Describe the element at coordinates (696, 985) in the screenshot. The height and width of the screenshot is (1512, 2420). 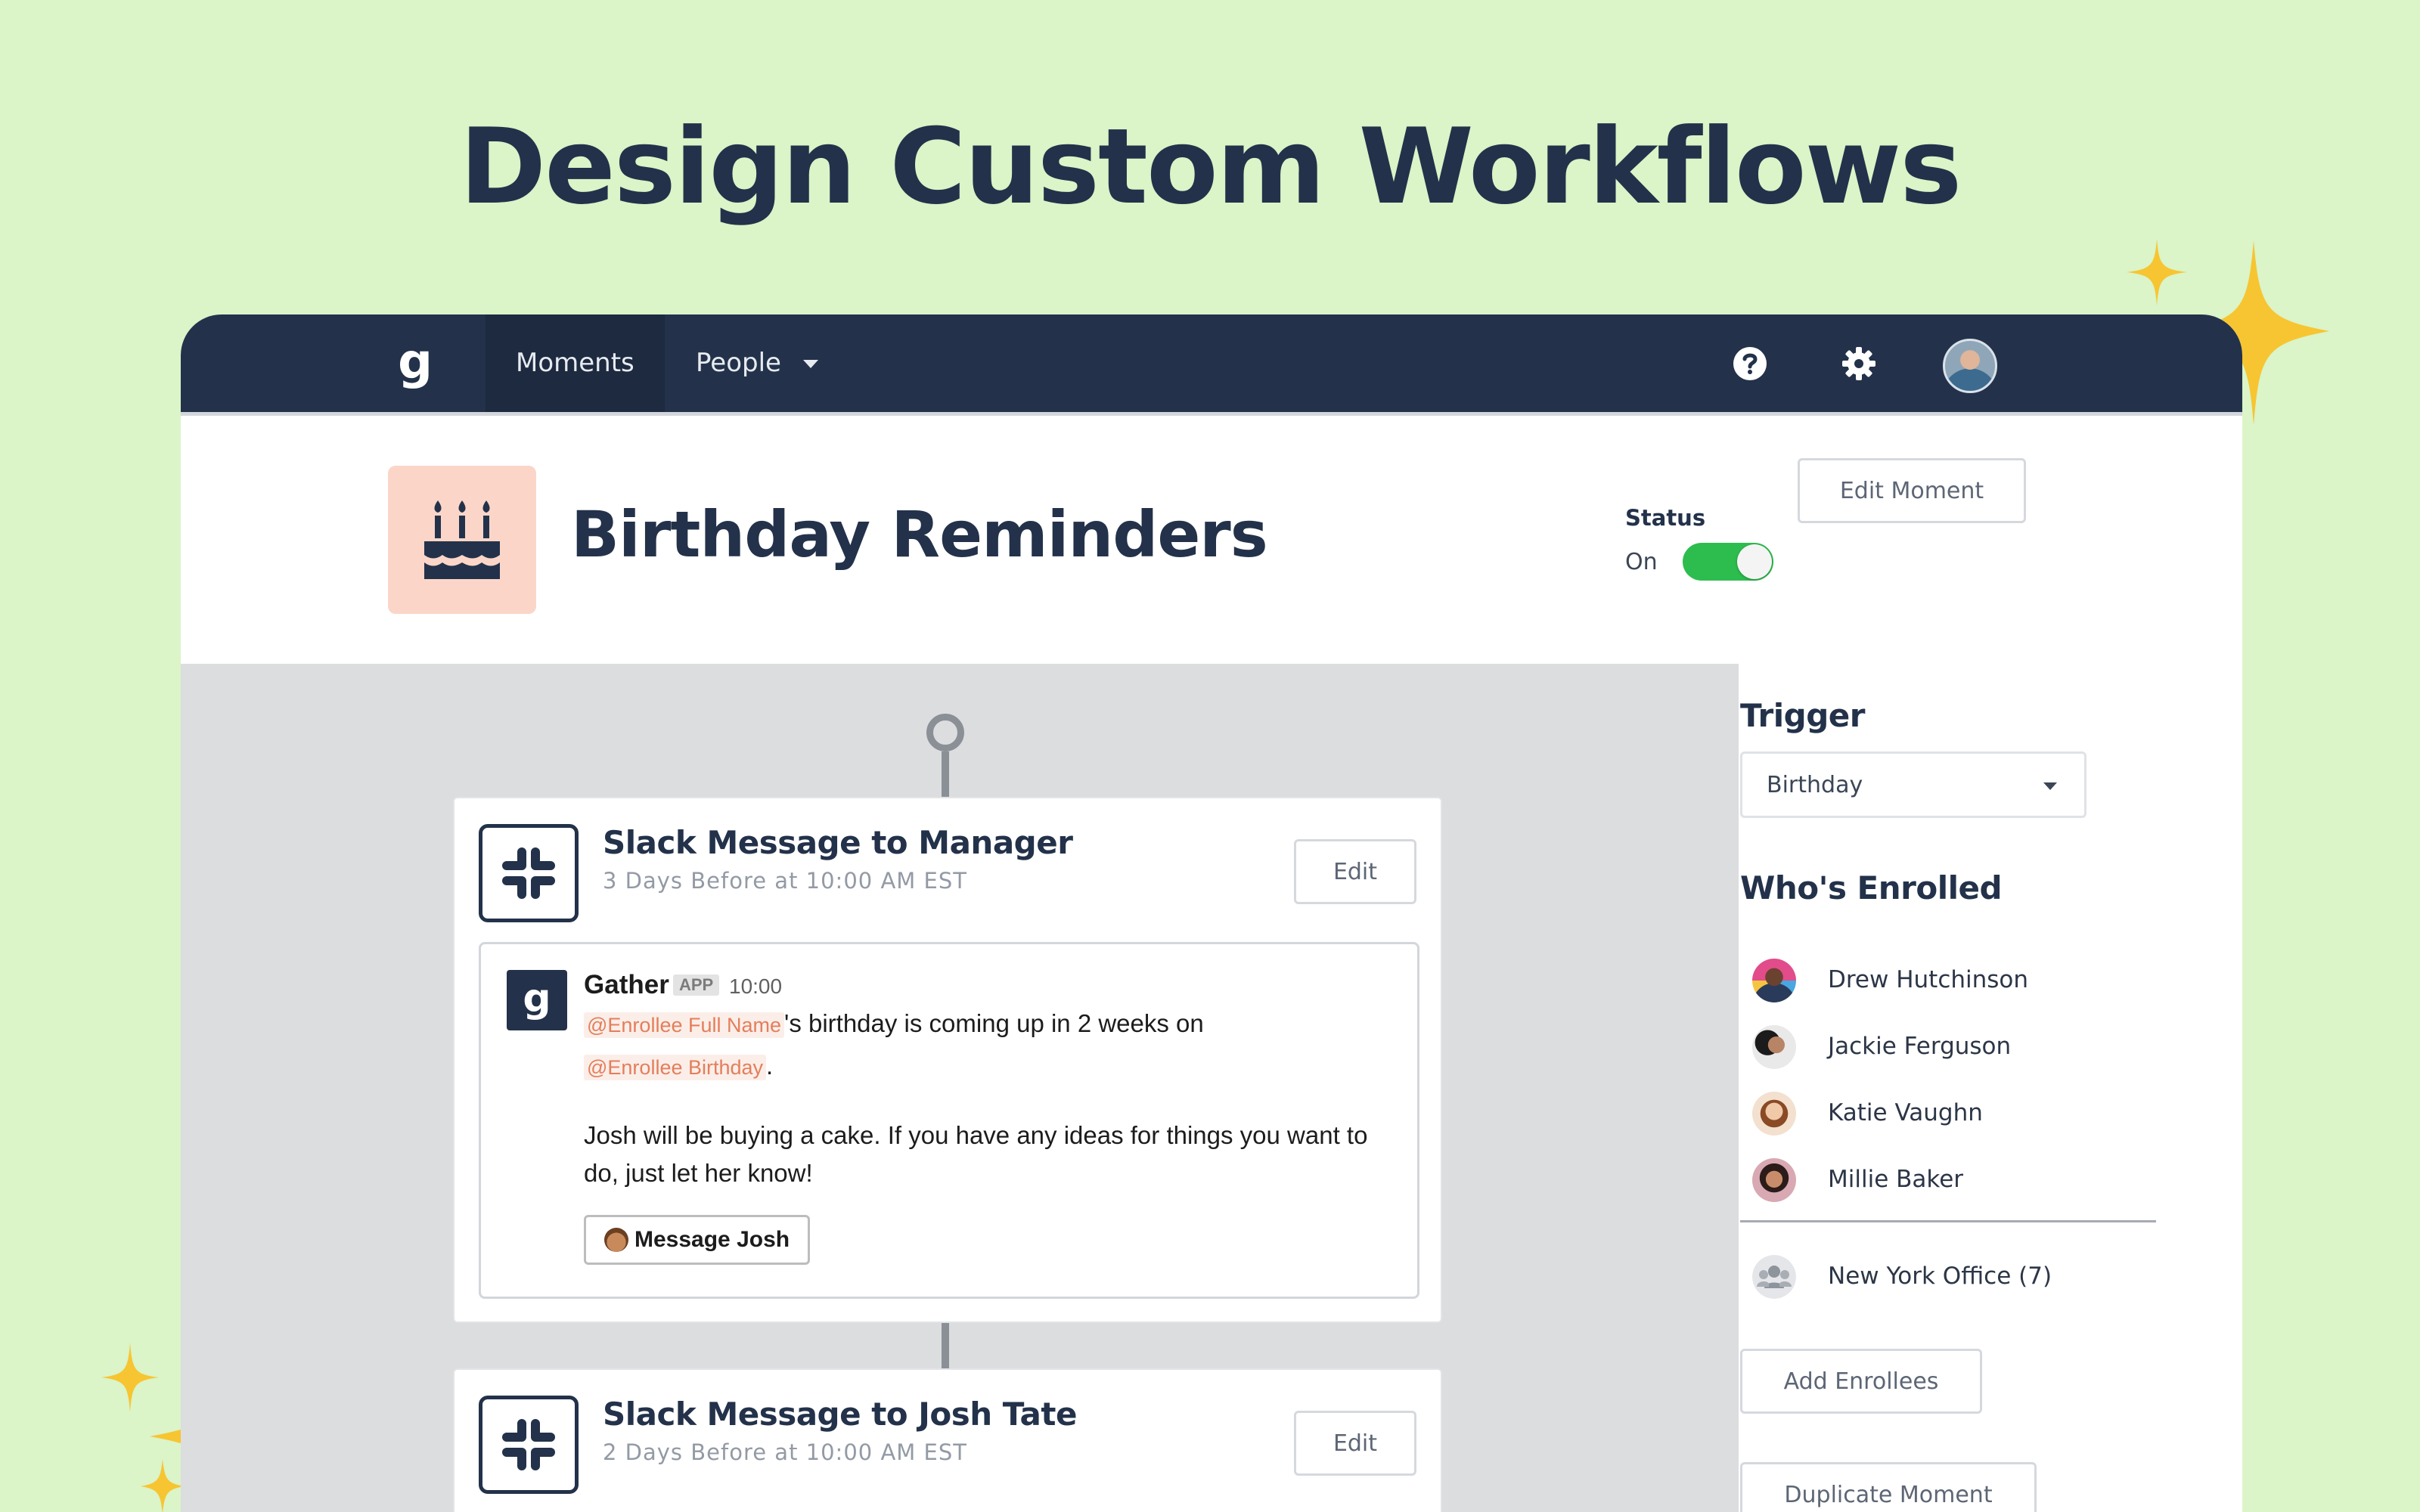
I see `app-badge: APP` at that location.